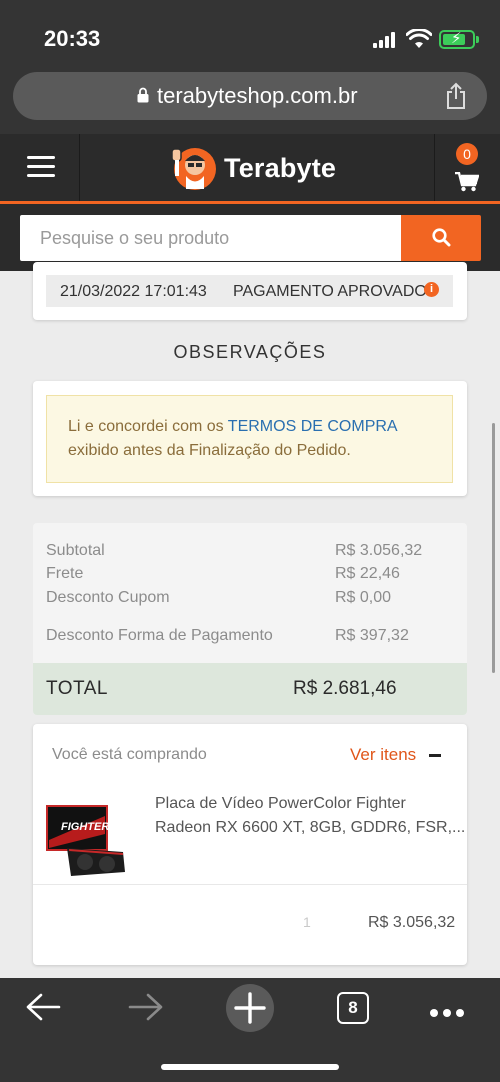  Describe the element at coordinates (280, 167) in the screenshot. I see `brand-name: Terabyte` at that location.